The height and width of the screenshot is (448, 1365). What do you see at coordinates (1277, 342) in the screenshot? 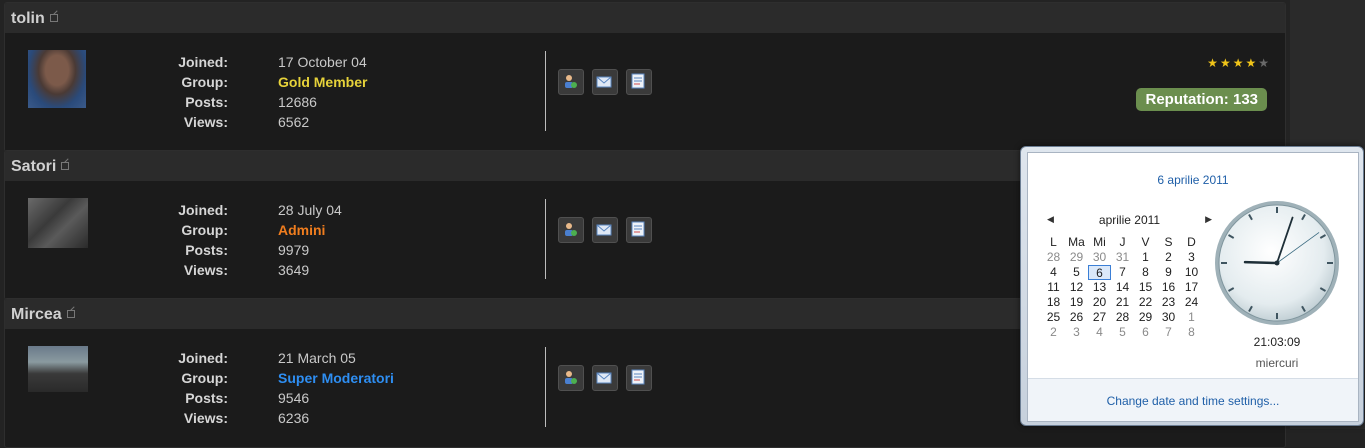
I see `clock-time: 21:03:09` at bounding box center [1277, 342].